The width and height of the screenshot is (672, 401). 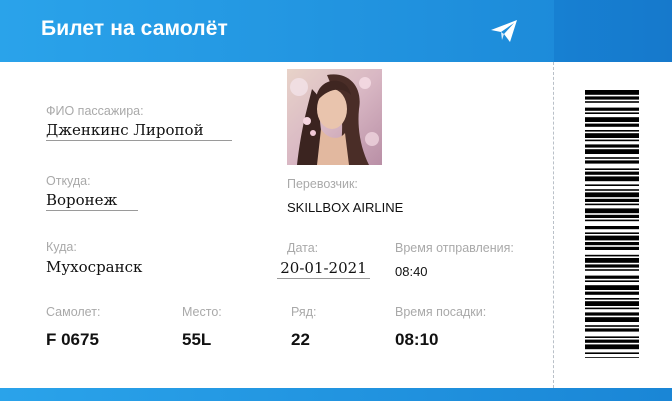 What do you see at coordinates (139, 131) in the screenshot?
I see `passenger-name: Дженкинс Лиропой` at bounding box center [139, 131].